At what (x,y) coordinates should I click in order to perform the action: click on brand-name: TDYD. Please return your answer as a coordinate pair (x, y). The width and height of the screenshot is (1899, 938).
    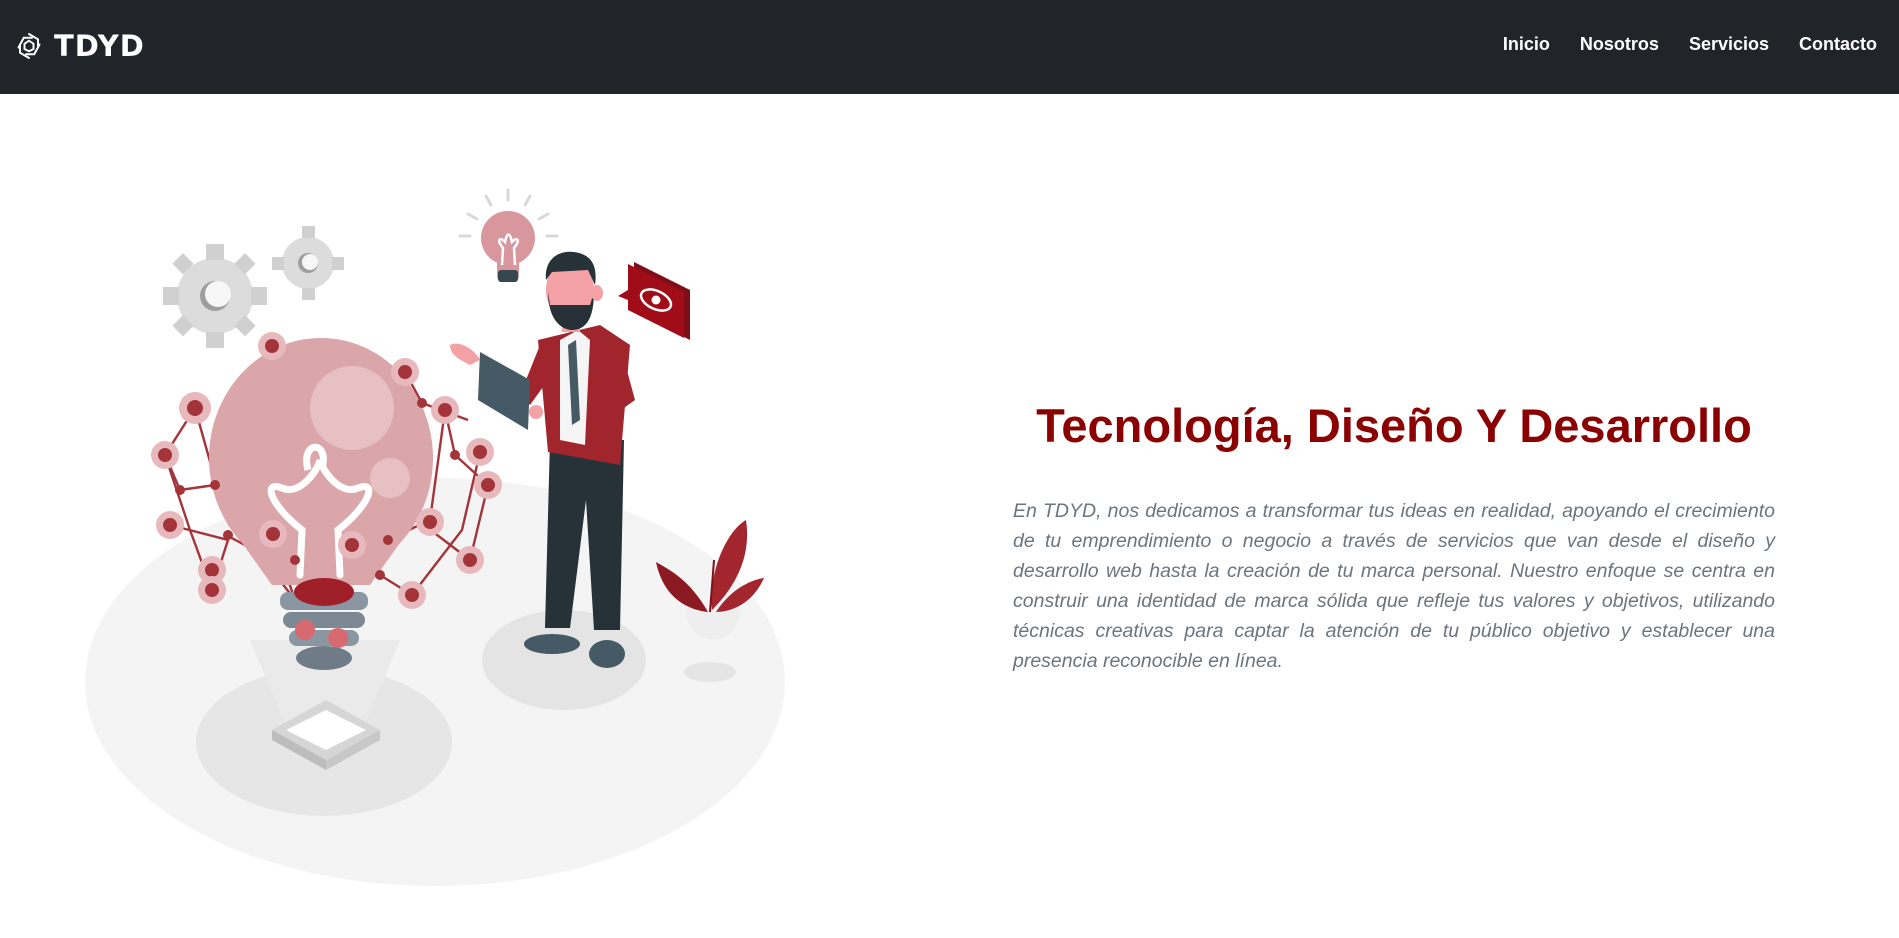
    Looking at the image, I should click on (99, 46).